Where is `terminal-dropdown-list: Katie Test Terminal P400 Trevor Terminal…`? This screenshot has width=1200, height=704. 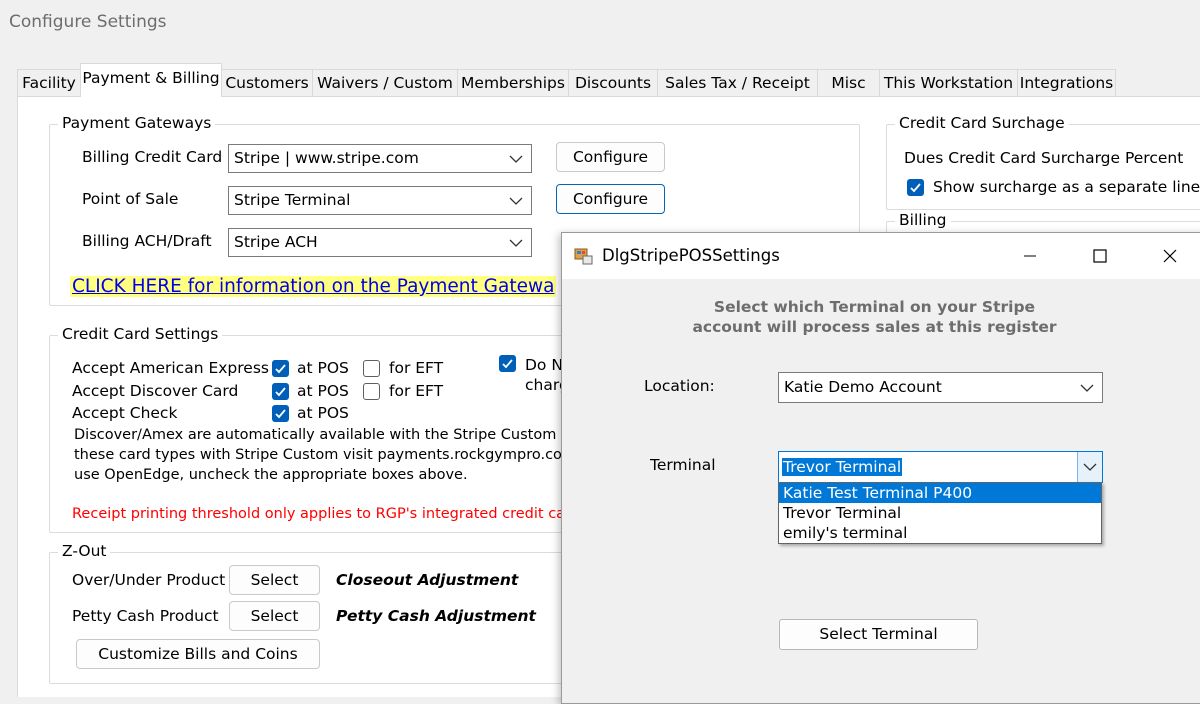
terminal-dropdown-list: Katie Test Terminal P400 Trevor Terminal… is located at coordinates (940, 513).